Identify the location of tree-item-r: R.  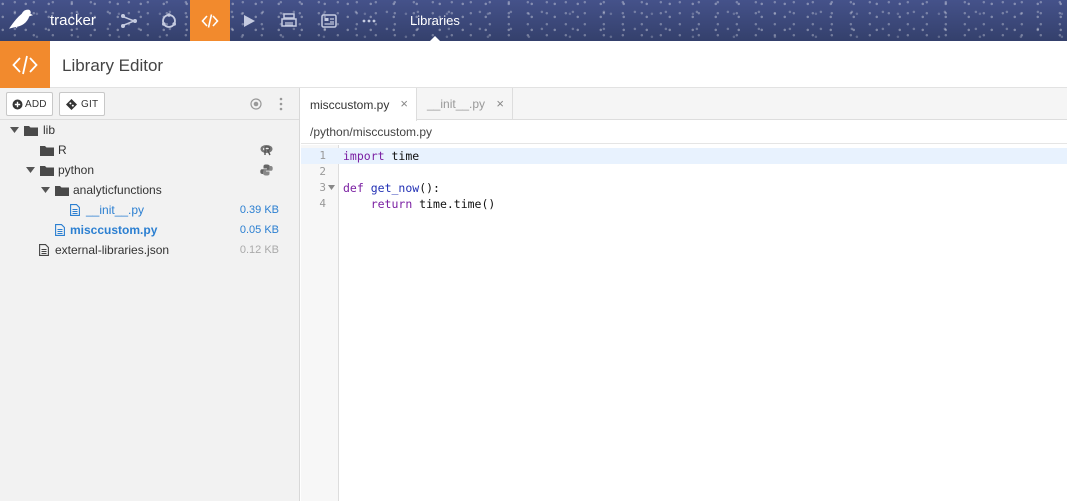
(149, 150).